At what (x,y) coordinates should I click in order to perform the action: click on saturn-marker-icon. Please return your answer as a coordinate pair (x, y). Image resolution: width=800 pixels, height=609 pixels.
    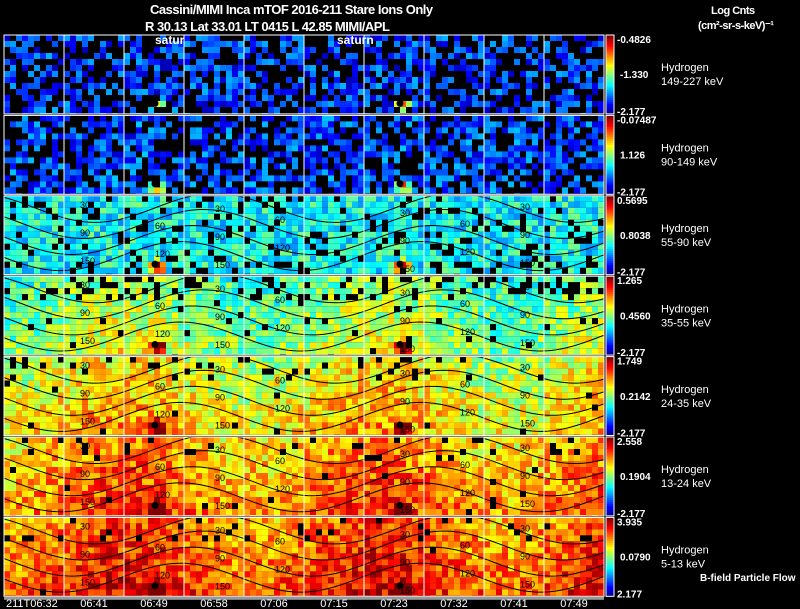
    Looking at the image, I should click on (400, 264).